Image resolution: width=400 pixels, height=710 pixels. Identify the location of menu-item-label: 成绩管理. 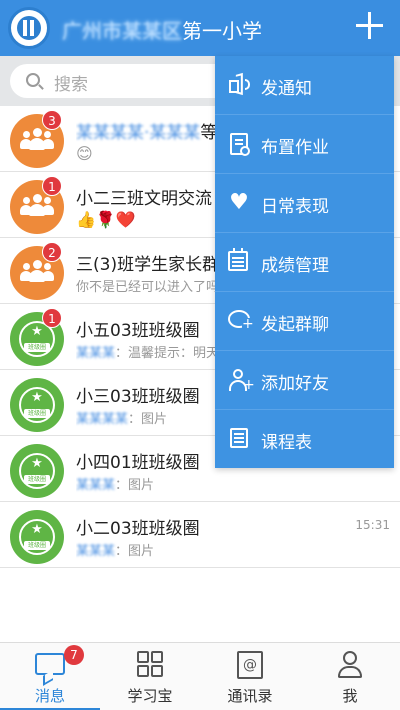
(295, 266).